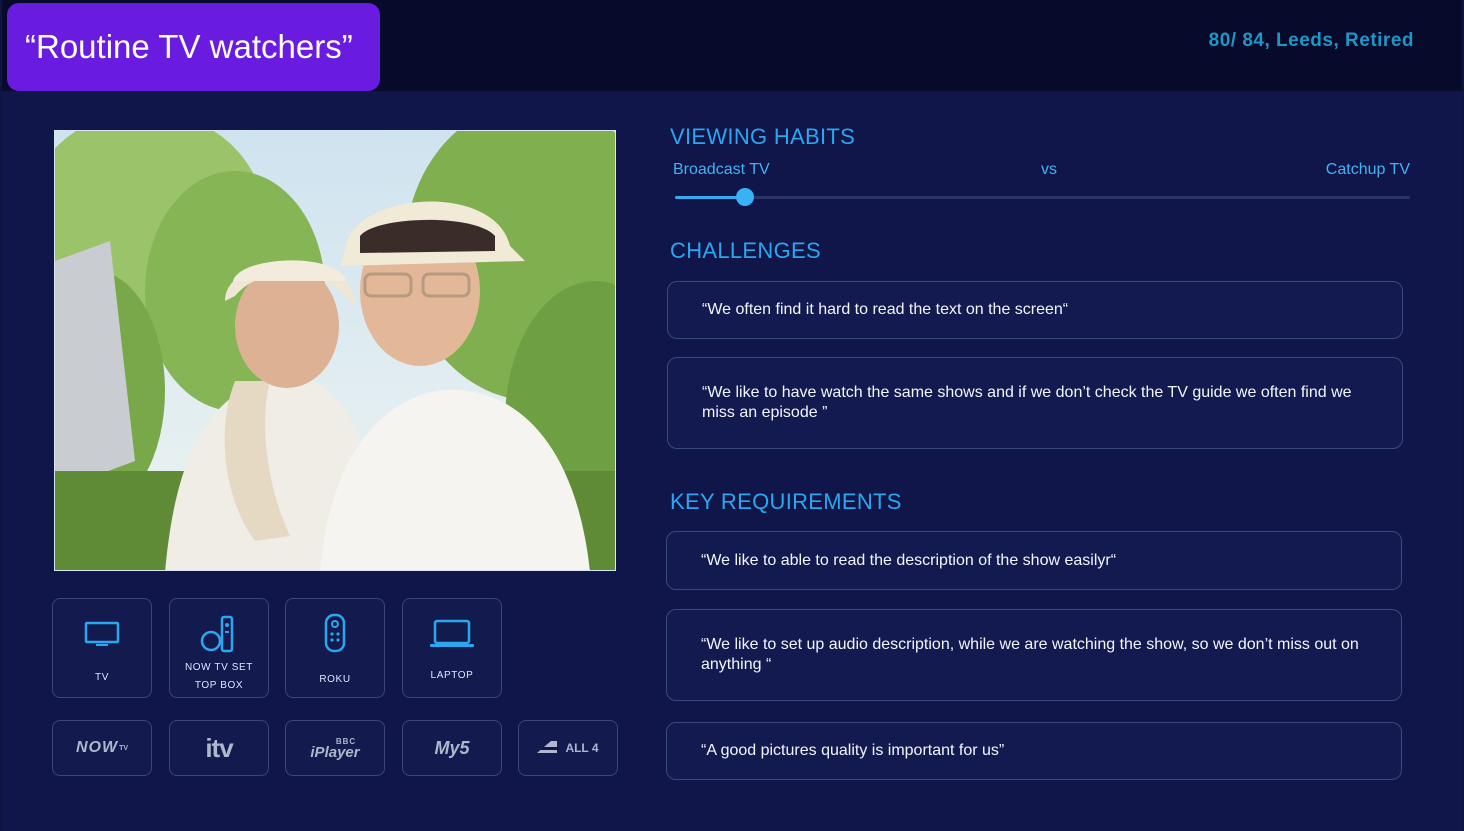  I want to click on my5-logo-text: My5, so click(452, 747).